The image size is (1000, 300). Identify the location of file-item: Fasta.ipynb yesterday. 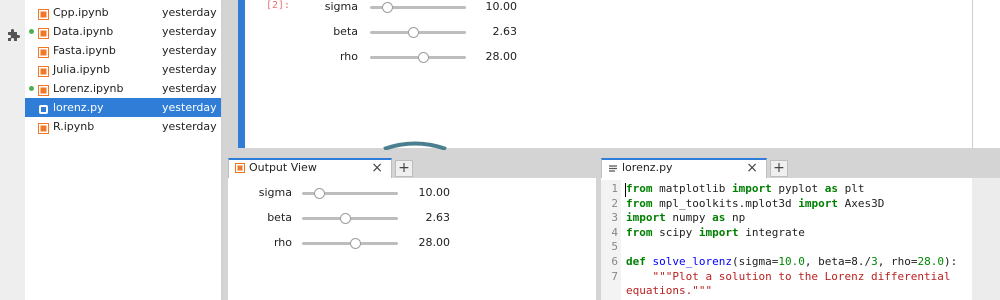
(123, 50).